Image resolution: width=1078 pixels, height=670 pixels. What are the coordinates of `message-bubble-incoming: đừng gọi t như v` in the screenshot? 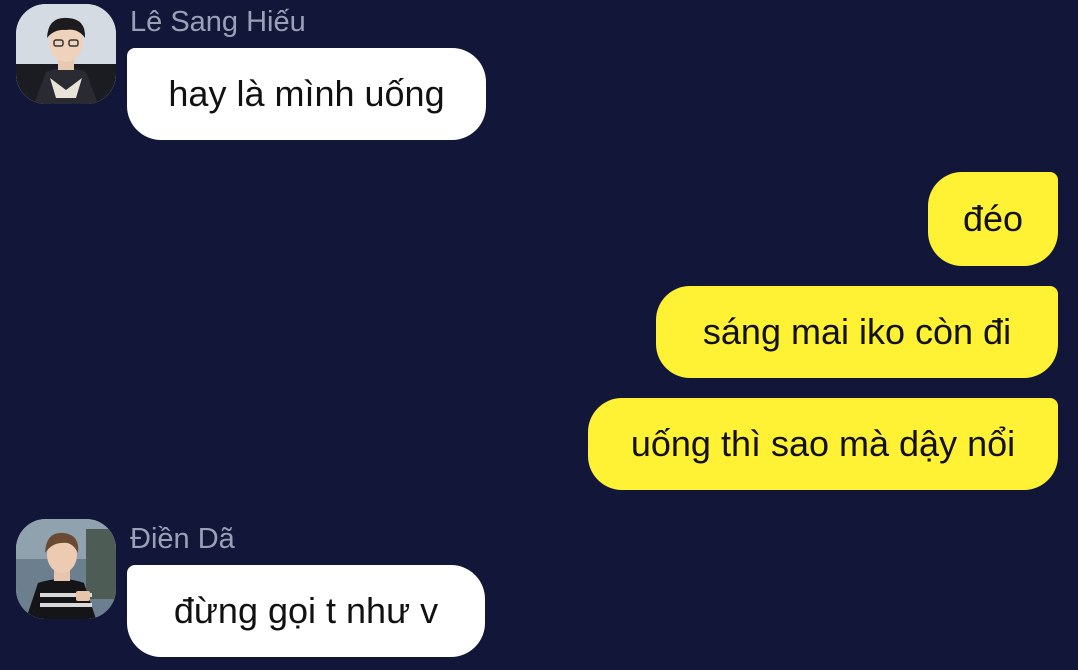 It's located at (306, 611).